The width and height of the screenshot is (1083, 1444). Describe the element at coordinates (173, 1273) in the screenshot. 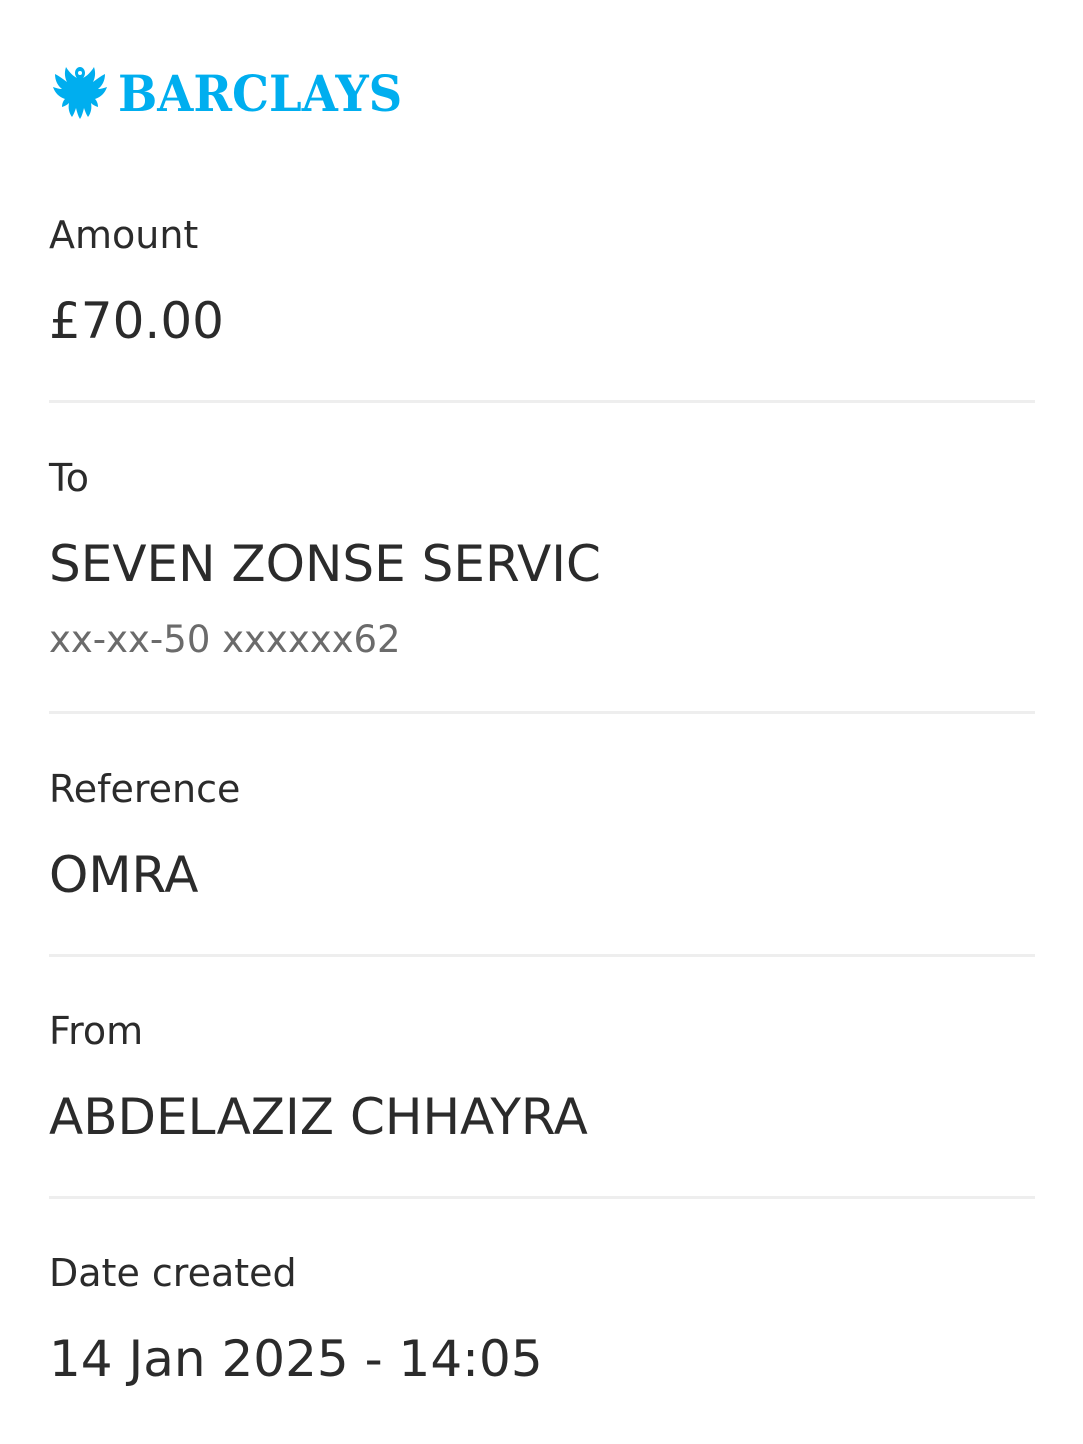

I see `date-created-label: Date created` at that location.